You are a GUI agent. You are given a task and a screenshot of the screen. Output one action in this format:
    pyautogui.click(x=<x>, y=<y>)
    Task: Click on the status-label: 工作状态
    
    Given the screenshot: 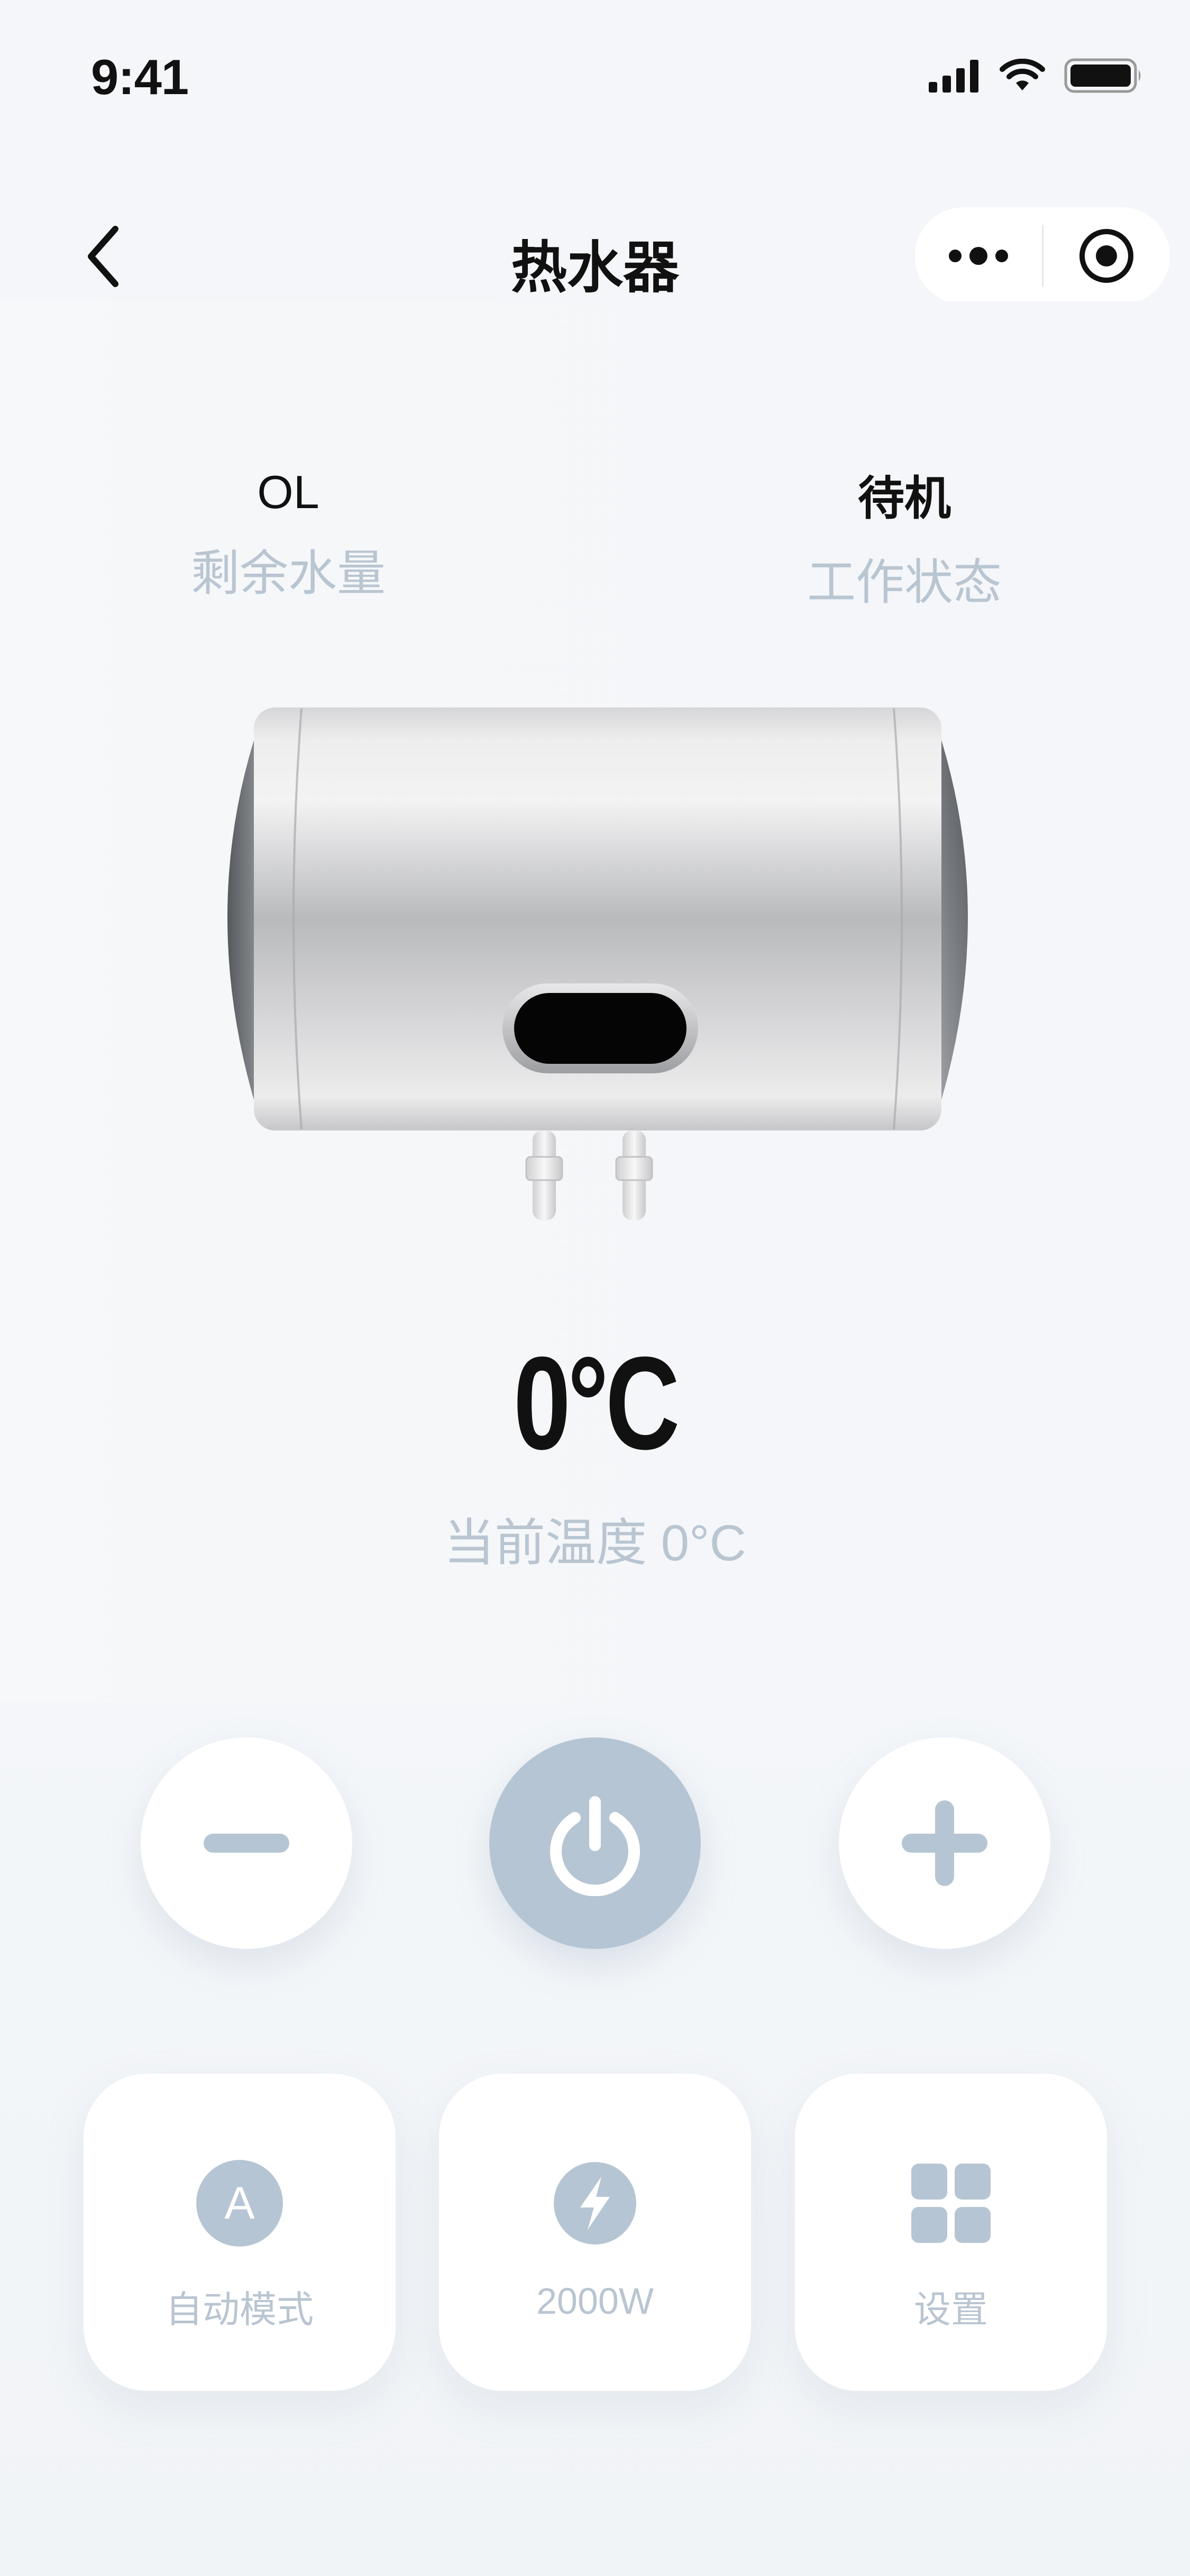 What is the action you would take?
    pyautogui.click(x=904, y=583)
    